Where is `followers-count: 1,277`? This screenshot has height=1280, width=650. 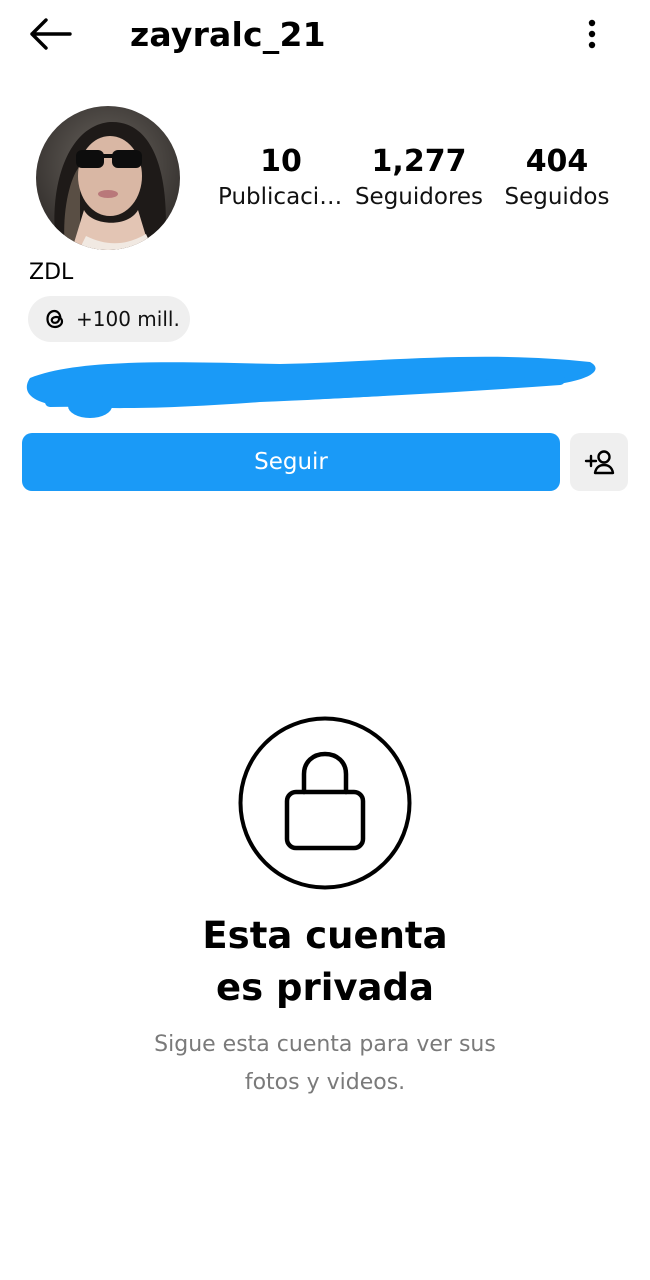
followers-count: 1,277 is located at coordinates (419, 161).